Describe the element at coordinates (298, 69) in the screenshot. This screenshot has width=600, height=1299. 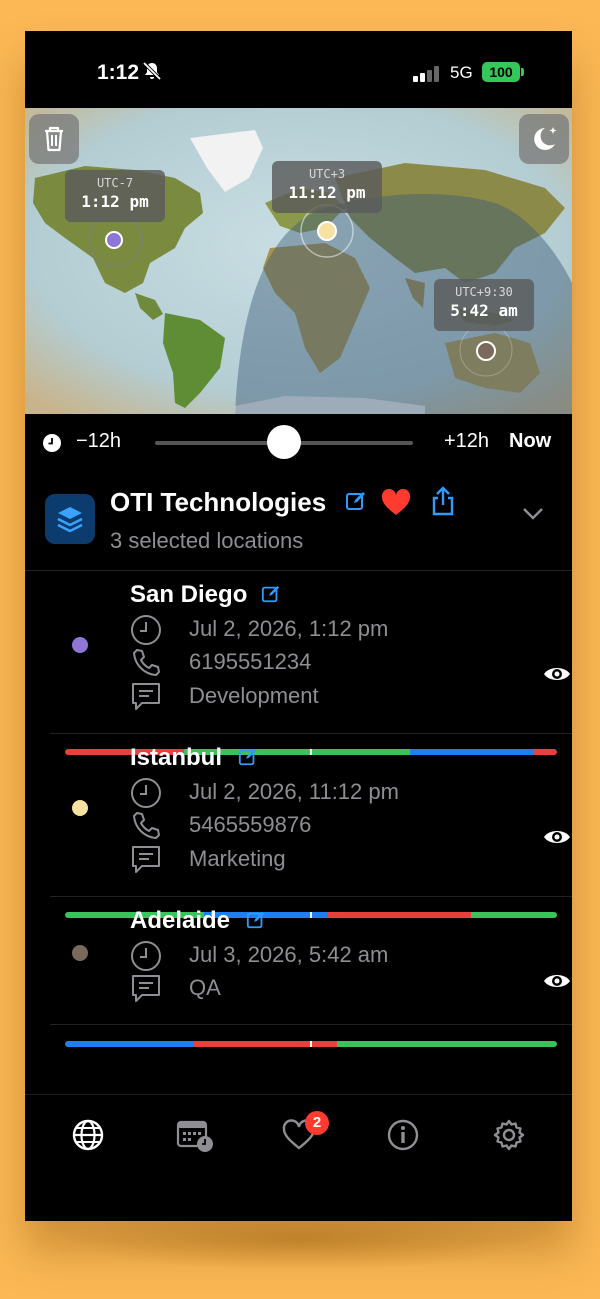
I see `status-bar: 1:12 5G 100` at that location.